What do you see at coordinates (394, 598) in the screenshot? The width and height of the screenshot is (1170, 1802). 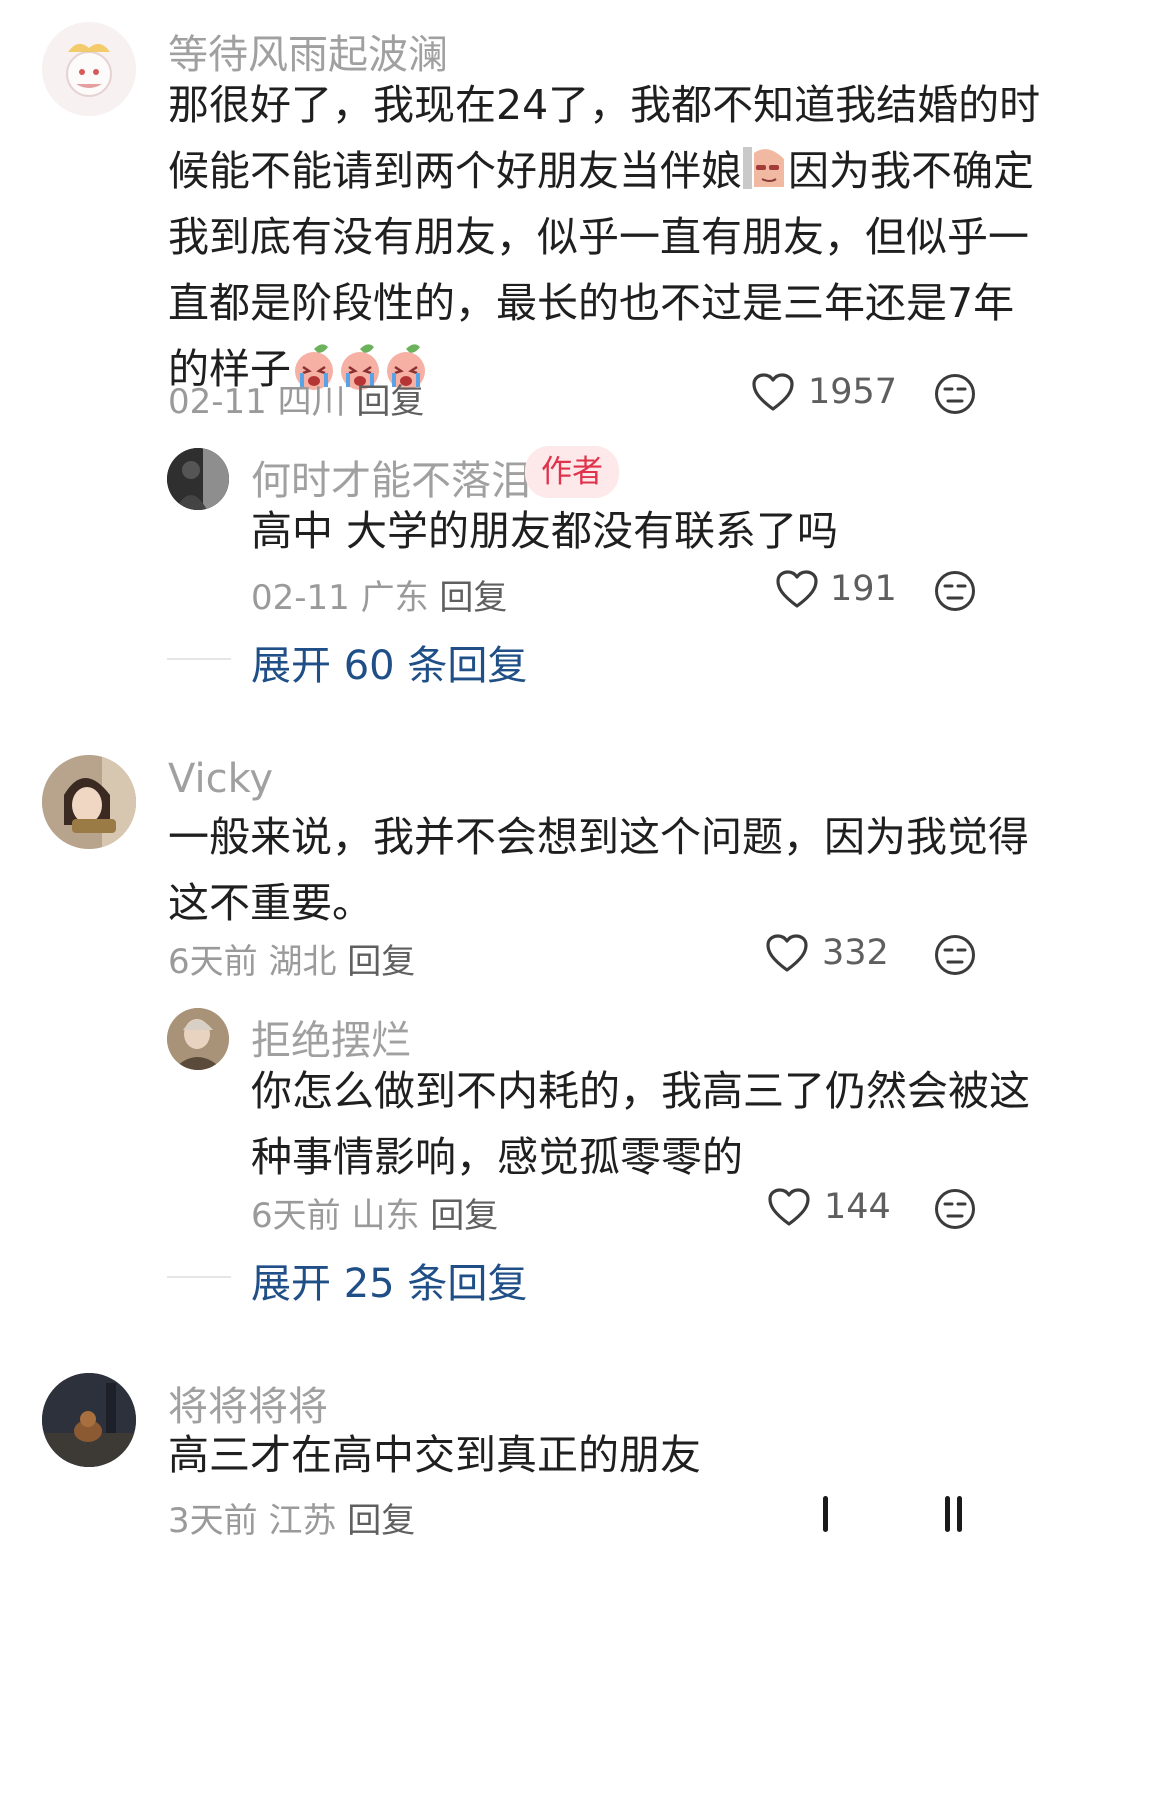 I see `comment-location: 广东` at bounding box center [394, 598].